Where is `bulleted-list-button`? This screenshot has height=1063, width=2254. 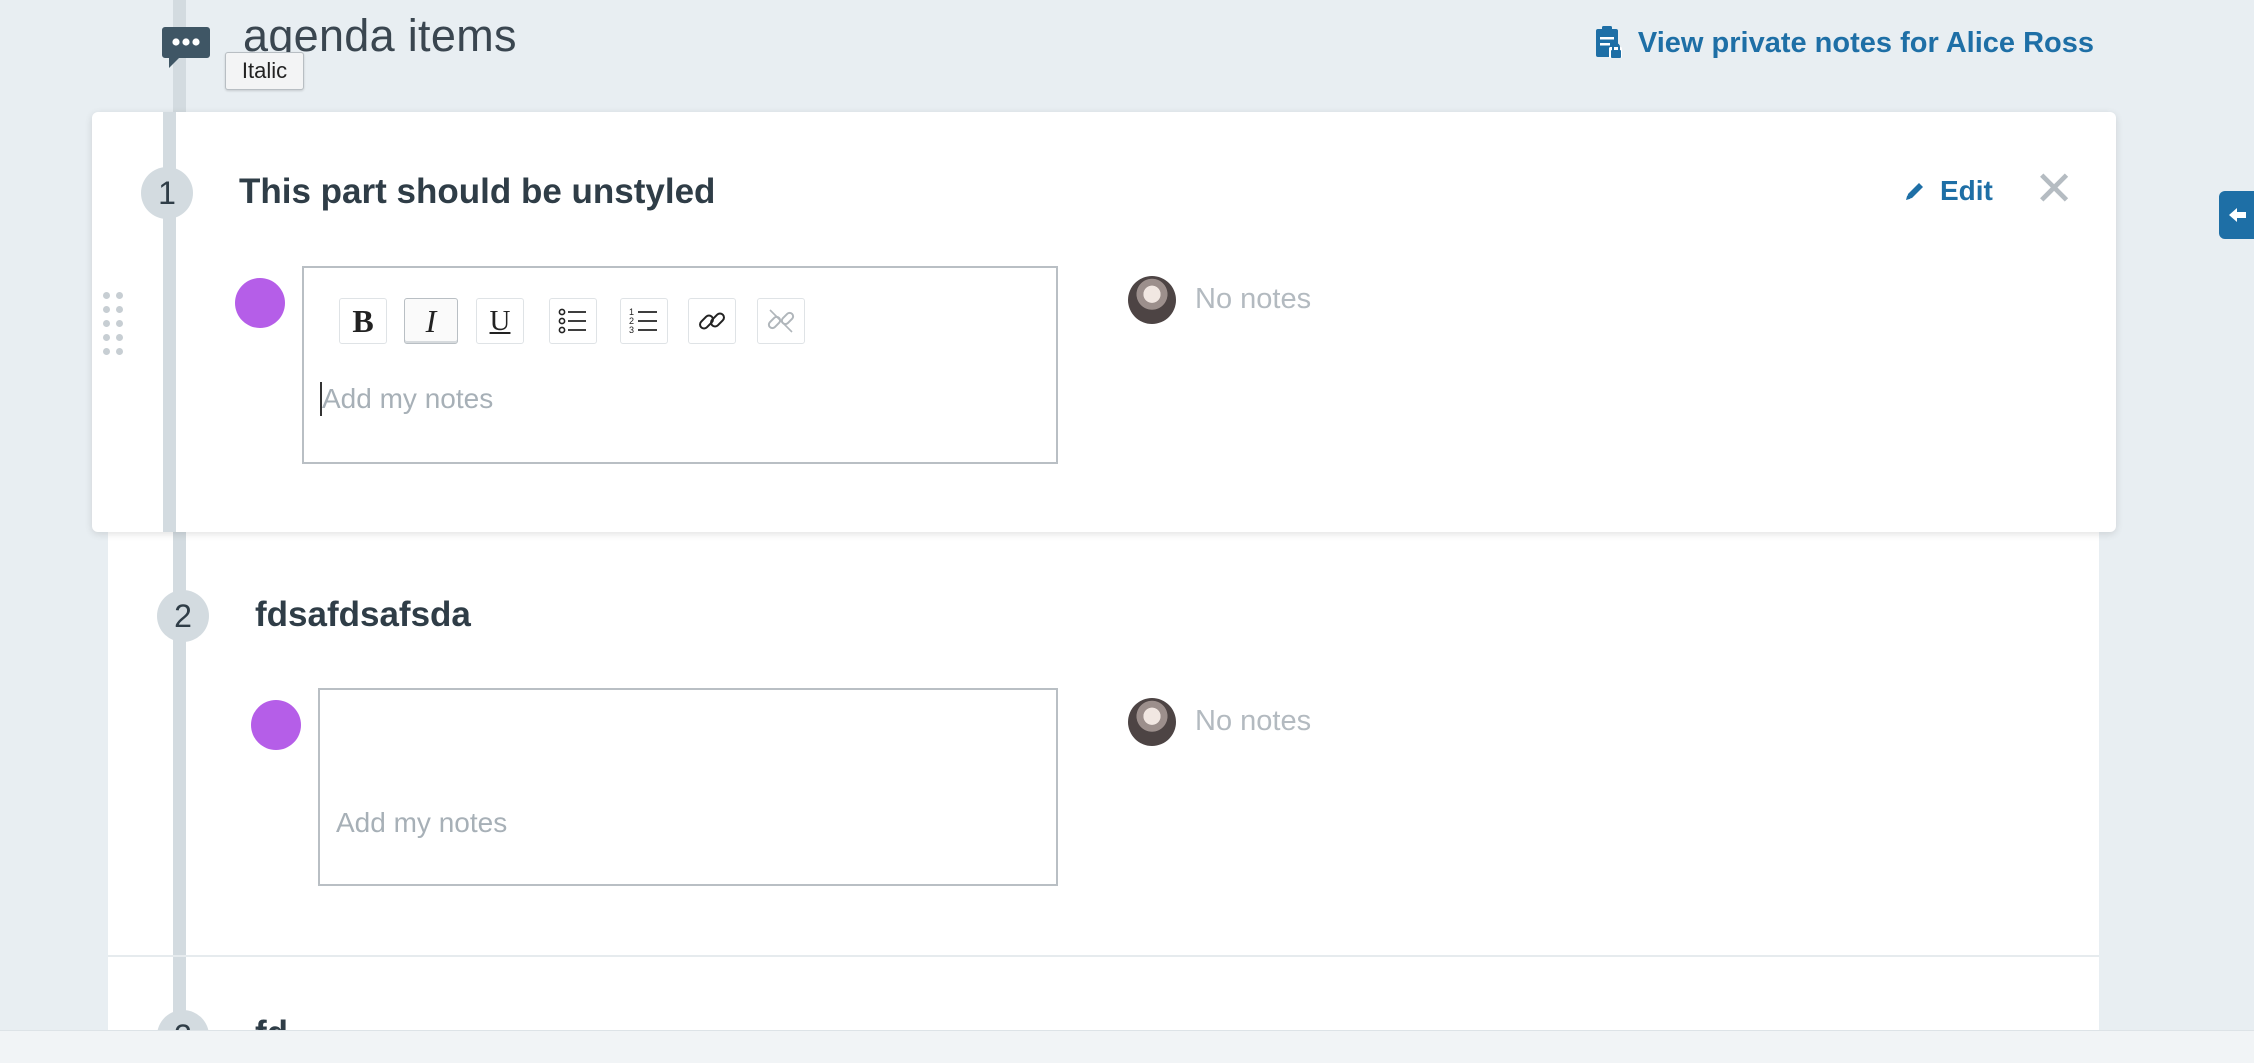 bulleted-list-button is located at coordinates (573, 321).